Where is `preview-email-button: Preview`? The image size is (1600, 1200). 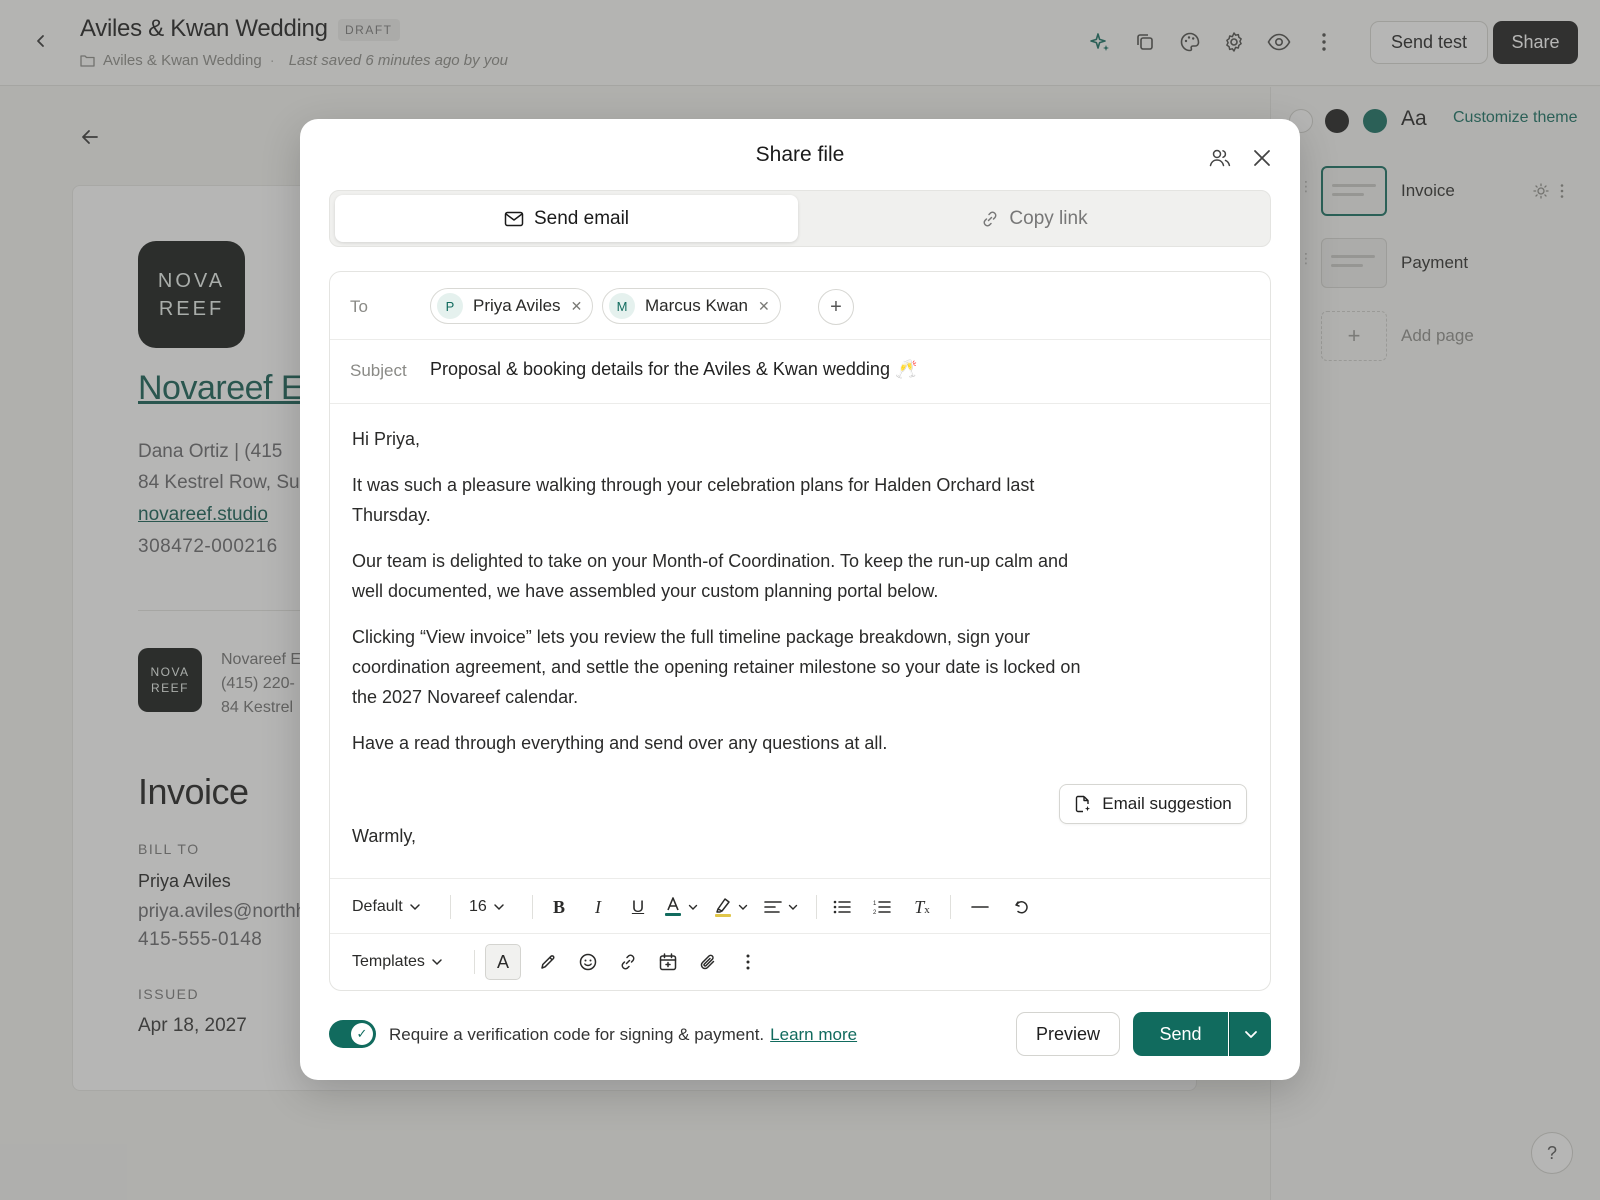
preview-email-button: Preview is located at coordinates (1068, 1034).